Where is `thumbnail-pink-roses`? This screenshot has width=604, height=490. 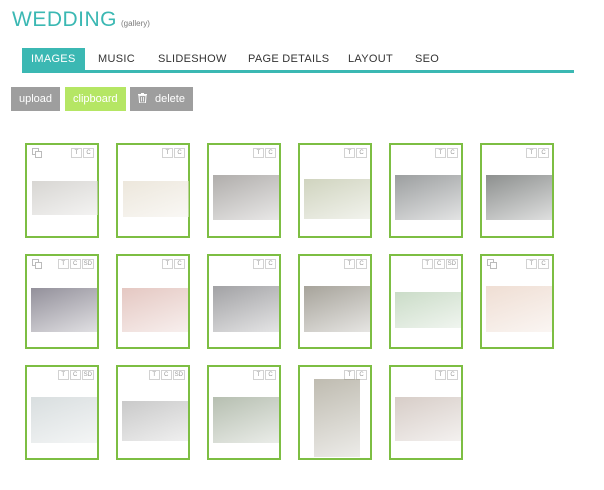 thumbnail-pink-roses is located at coordinates (155, 310).